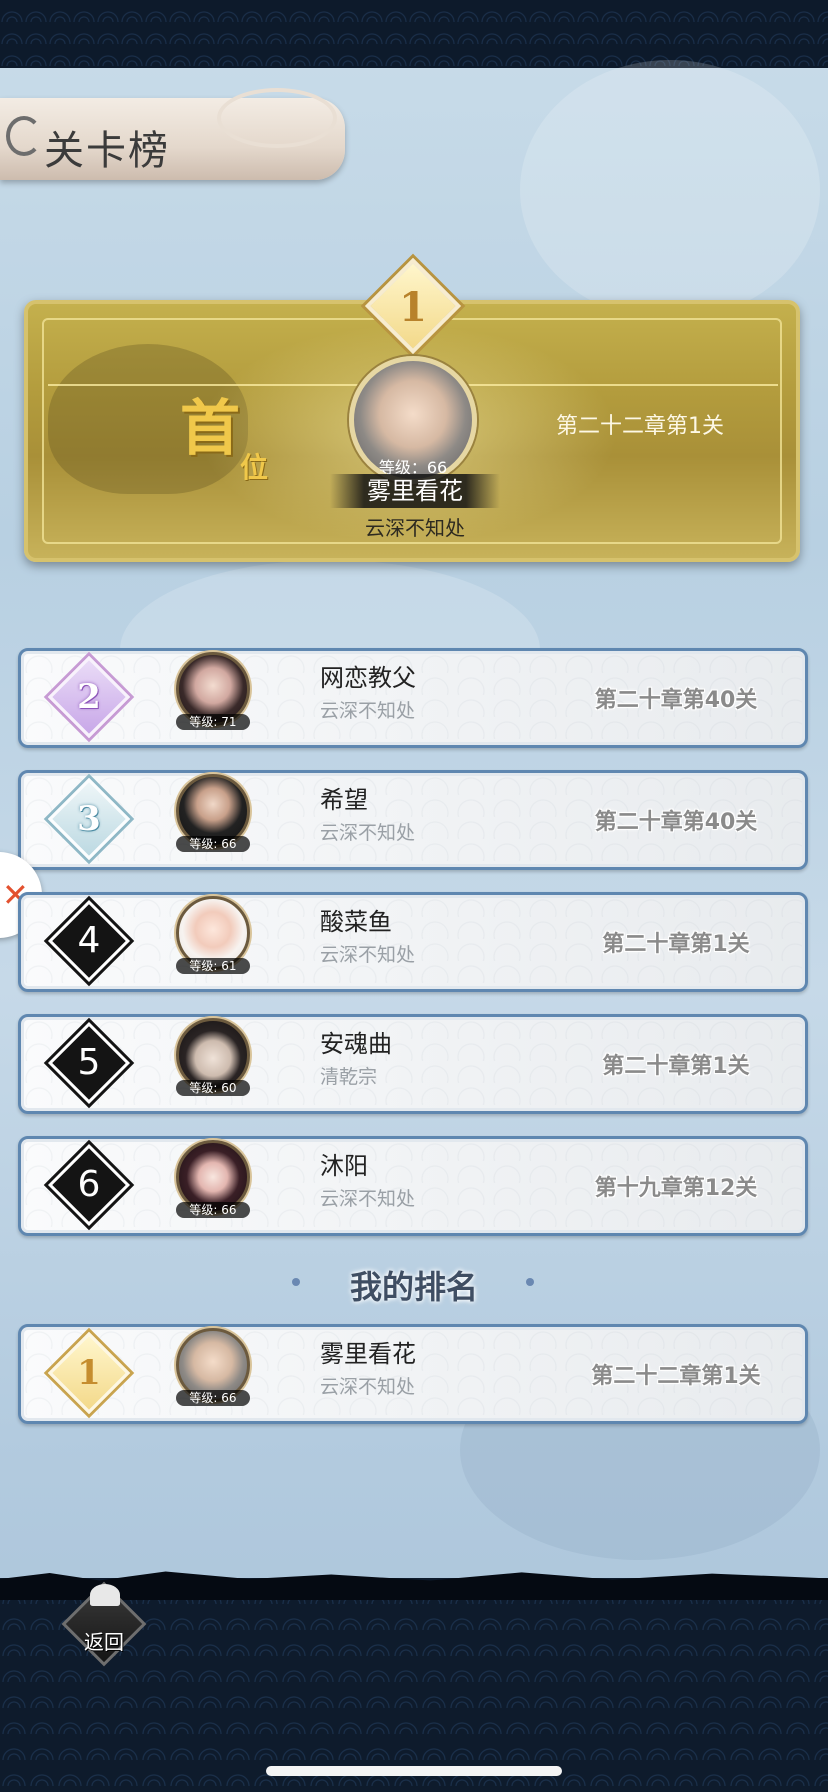 This screenshot has height=1792, width=828. Describe the element at coordinates (415, 491) in the screenshot. I see `champion-name: 雾里看花` at that location.